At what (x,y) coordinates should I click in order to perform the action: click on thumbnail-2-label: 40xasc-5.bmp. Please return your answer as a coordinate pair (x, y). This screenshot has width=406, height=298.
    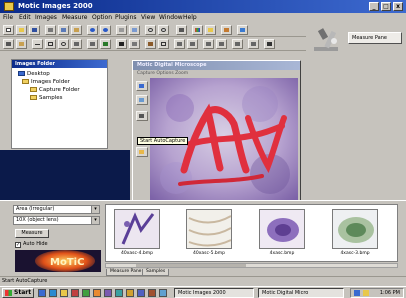
    Looking at the image, I should click on (209, 253).